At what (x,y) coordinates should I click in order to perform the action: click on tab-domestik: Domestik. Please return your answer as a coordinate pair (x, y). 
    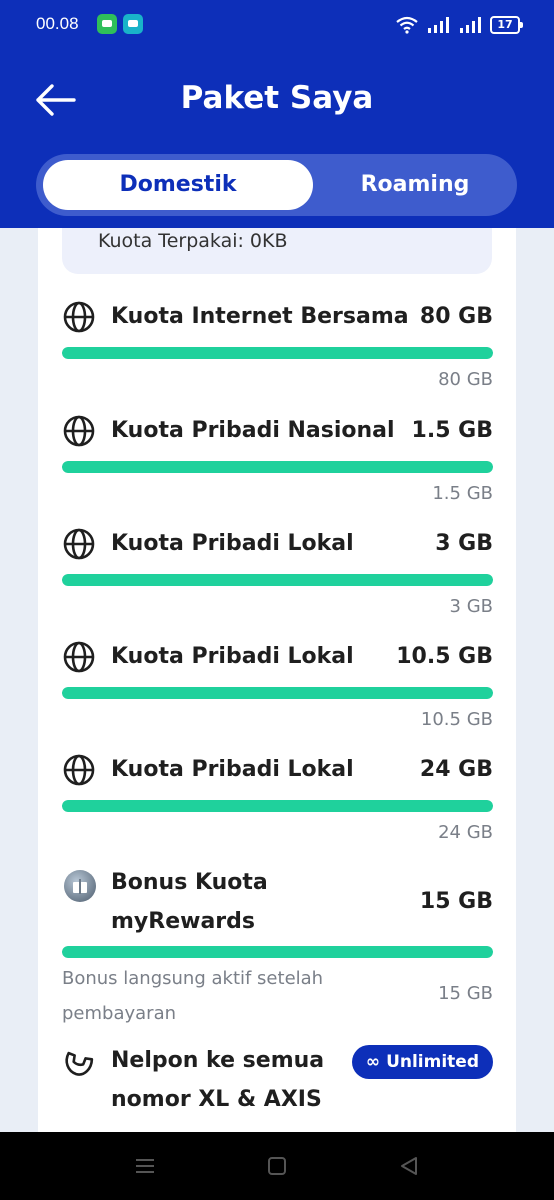
    Looking at the image, I should click on (178, 185).